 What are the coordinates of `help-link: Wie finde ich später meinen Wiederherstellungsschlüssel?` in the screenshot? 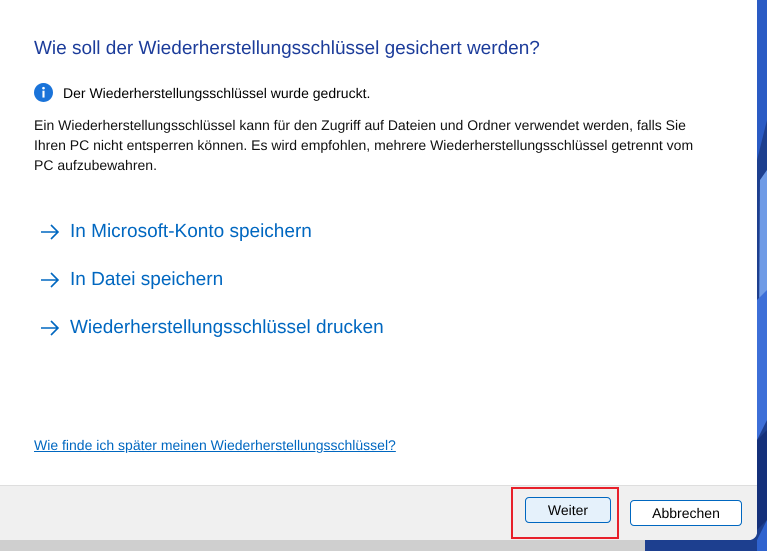 It's located at (215, 445).